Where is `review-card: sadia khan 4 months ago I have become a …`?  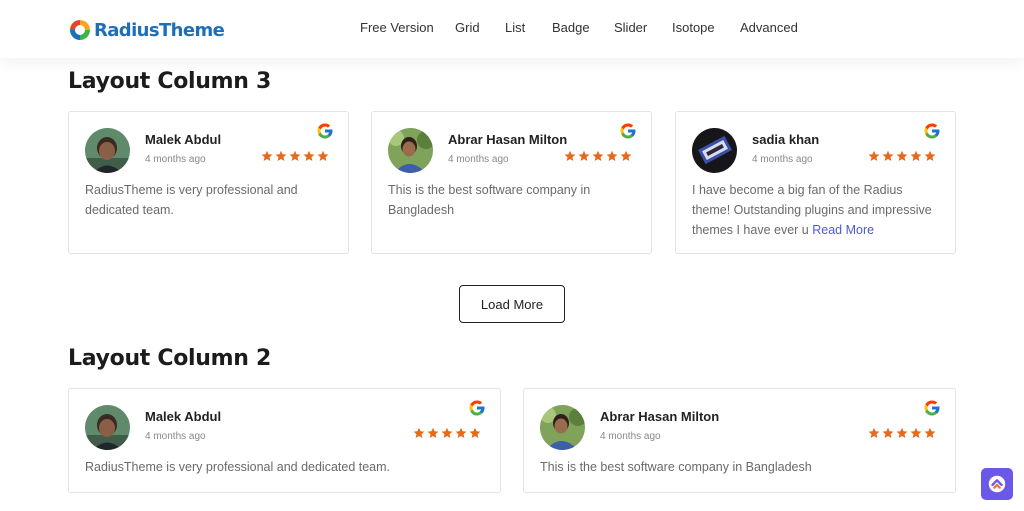 review-card: sadia khan 4 months ago I have become a … is located at coordinates (815, 182).